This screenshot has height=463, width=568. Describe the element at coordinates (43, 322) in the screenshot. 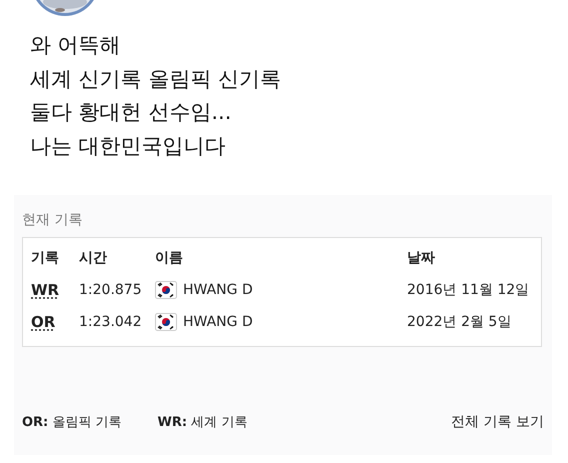

I see `record-type: OR` at that location.